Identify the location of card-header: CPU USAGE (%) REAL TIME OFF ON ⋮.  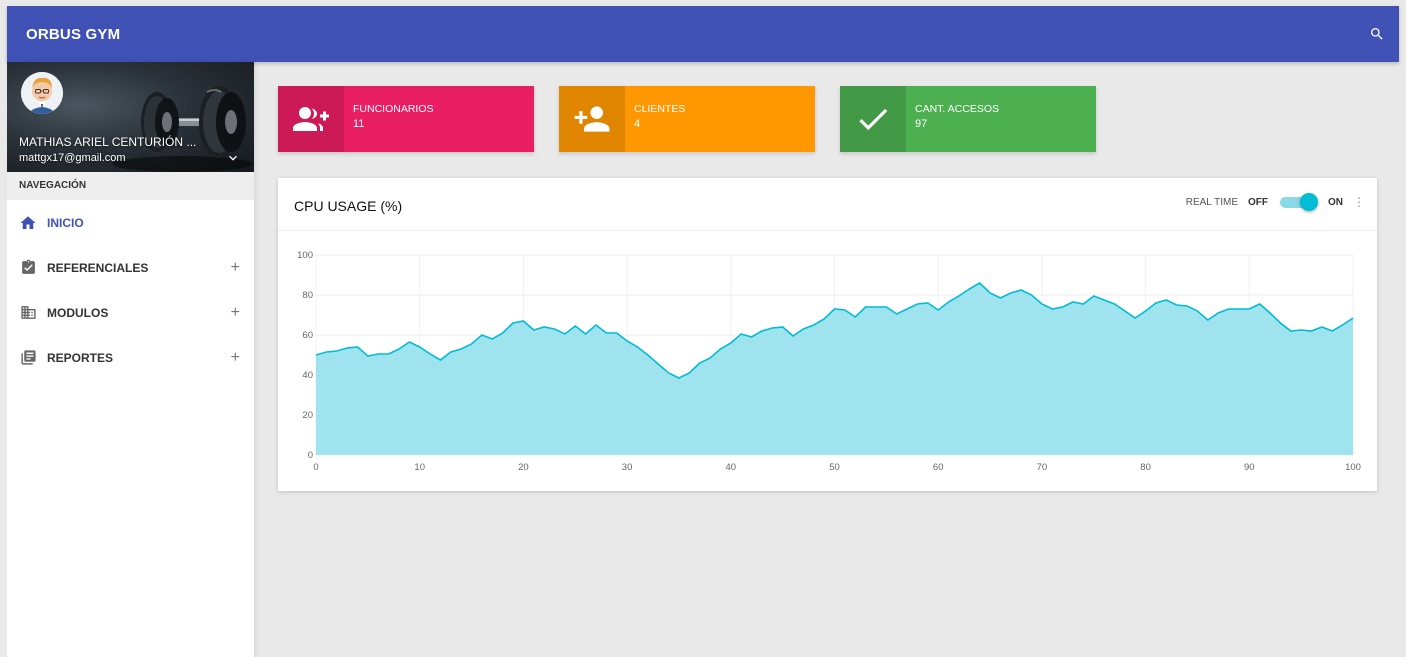
(827, 204).